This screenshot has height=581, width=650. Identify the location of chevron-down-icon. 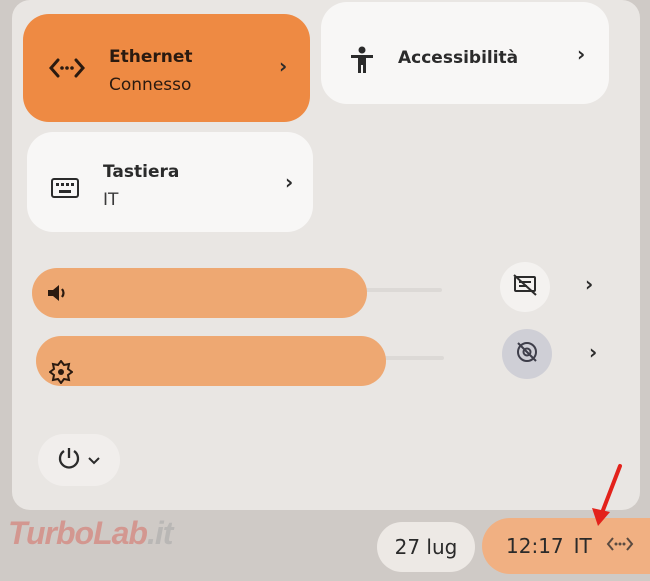
(94, 460).